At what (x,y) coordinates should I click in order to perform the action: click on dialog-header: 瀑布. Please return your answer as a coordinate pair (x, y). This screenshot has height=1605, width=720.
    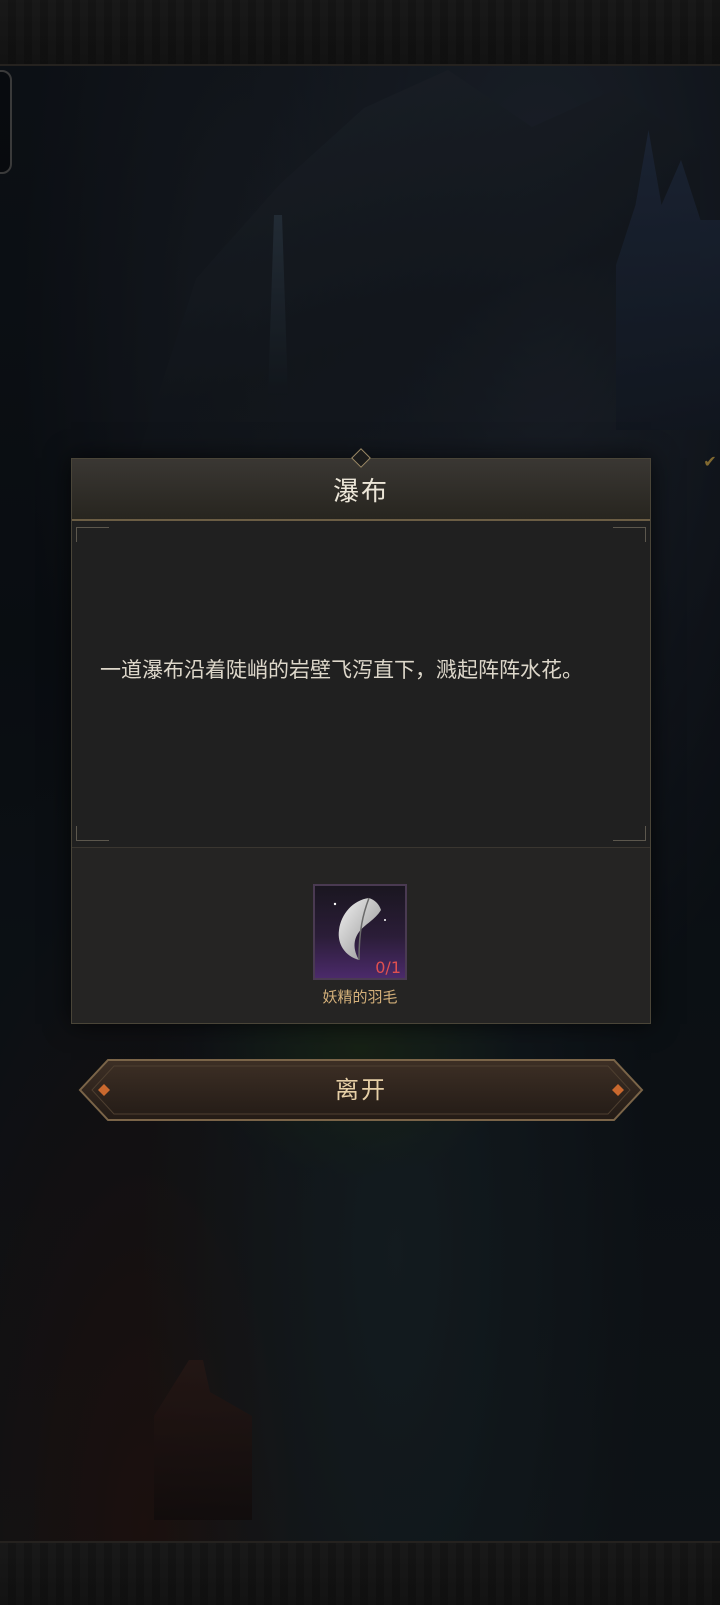
    Looking at the image, I should click on (361, 484).